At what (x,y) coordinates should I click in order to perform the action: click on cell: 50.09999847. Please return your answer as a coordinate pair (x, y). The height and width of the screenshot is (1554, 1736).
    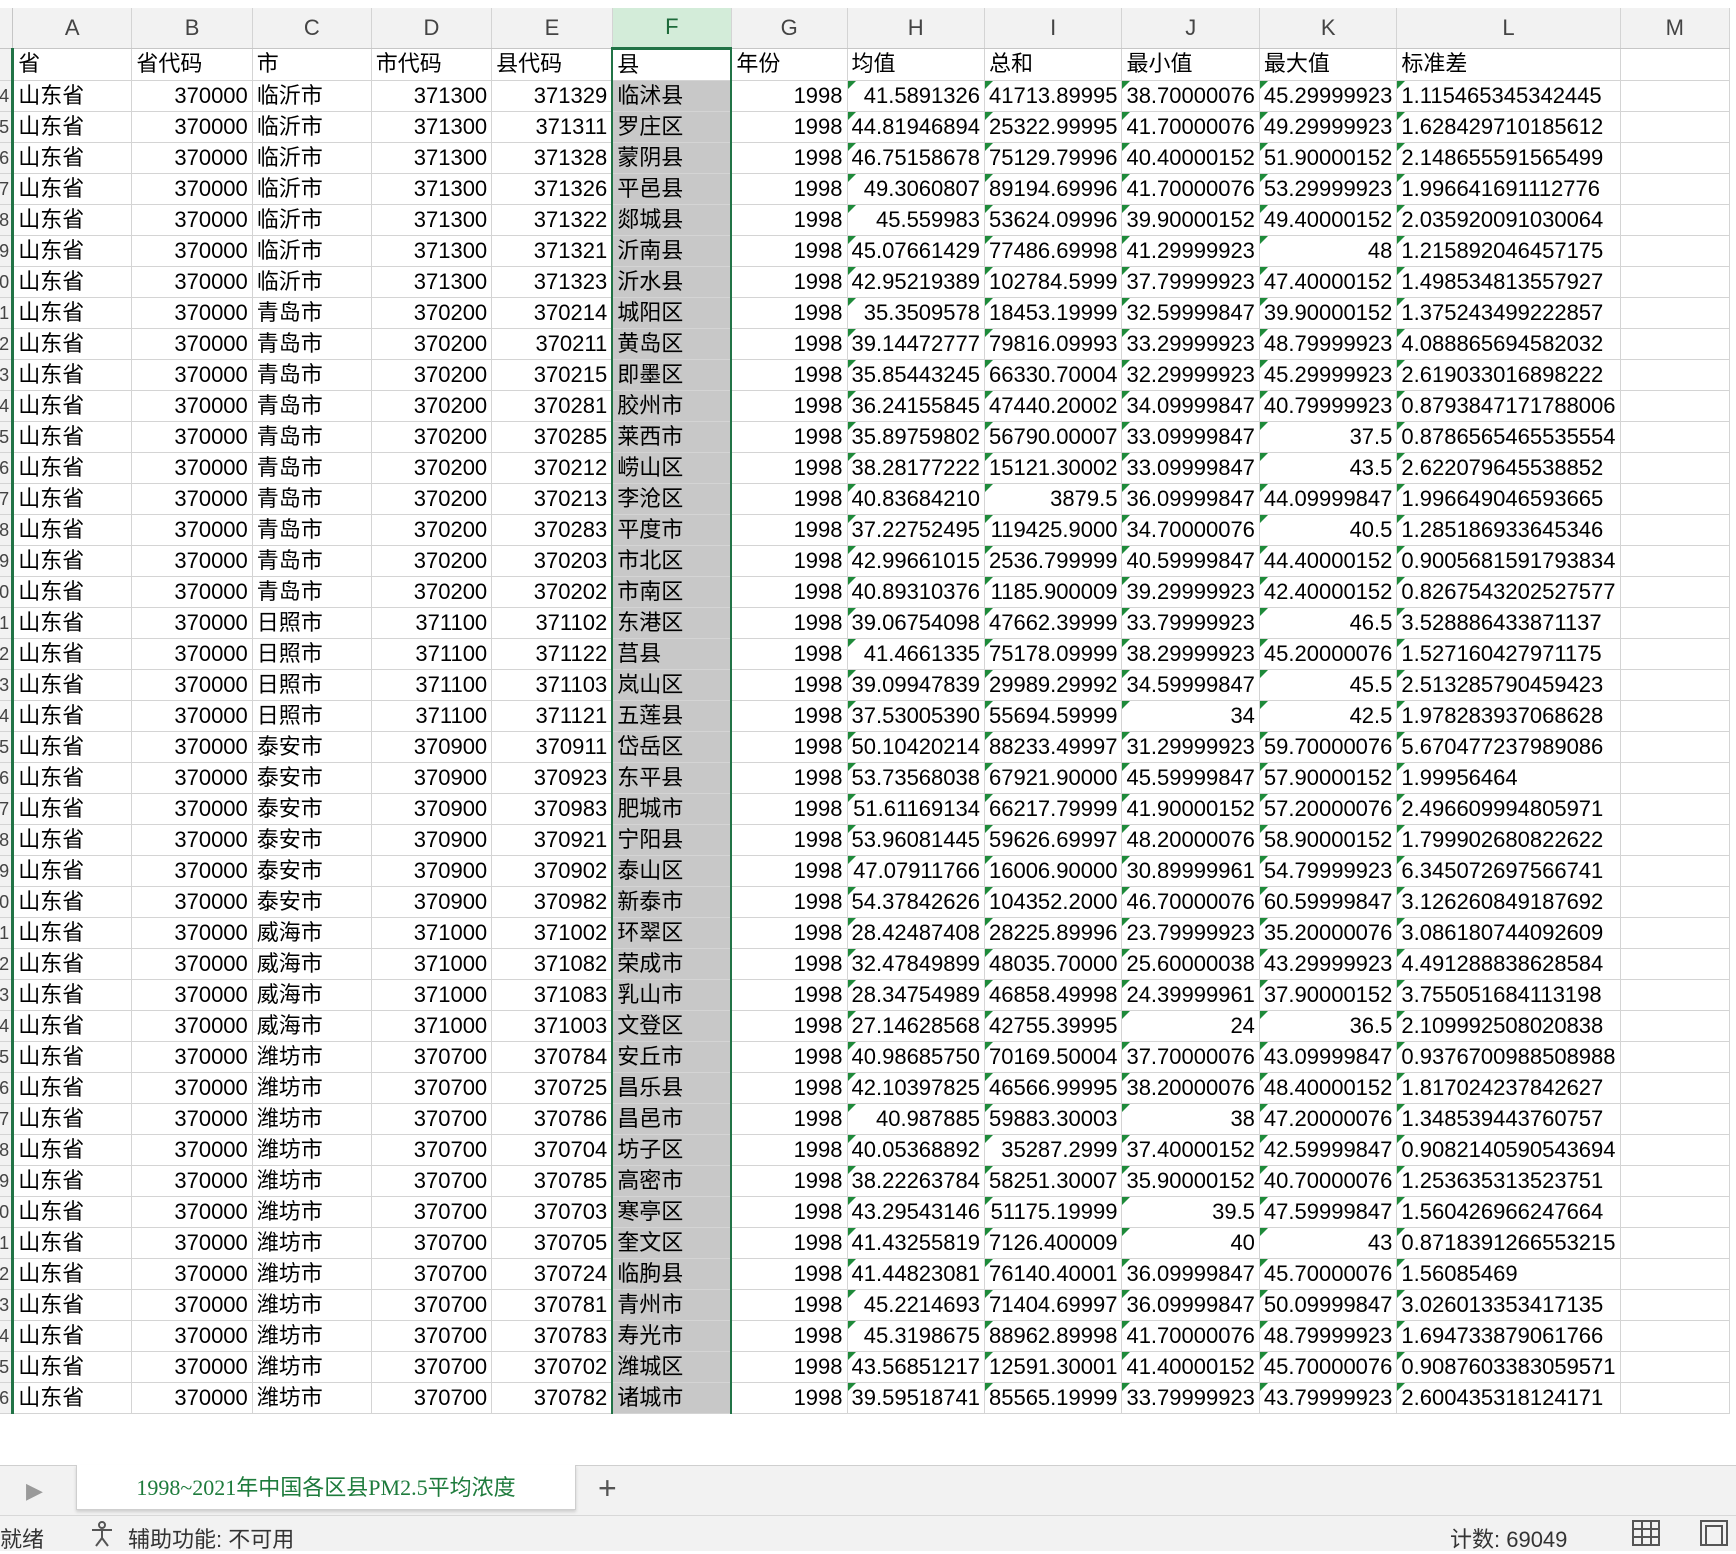
    Looking at the image, I should click on (1328, 1305).